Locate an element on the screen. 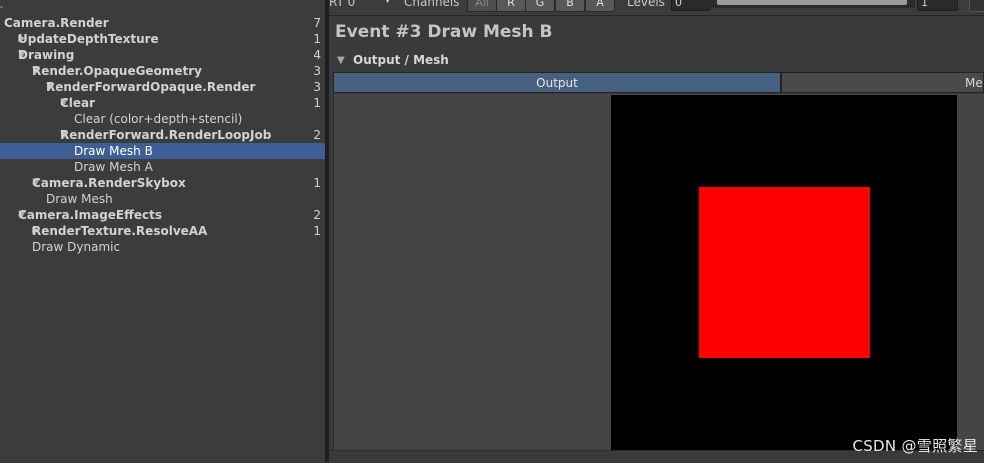 The height and width of the screenshot is (463, 984). channels-label: Channels is located at coordinates (432, 4).